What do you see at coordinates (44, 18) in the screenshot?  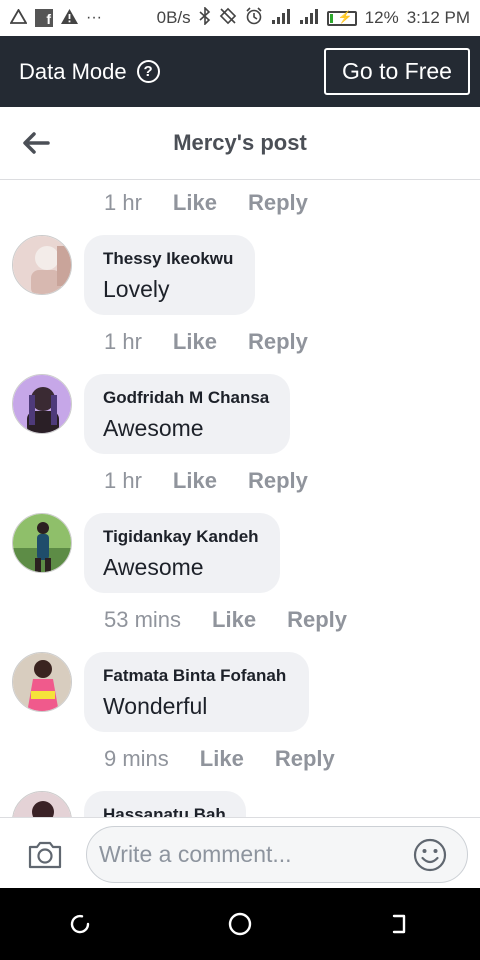 I see `facebook-icon: f` at bounding box center [44, 18].